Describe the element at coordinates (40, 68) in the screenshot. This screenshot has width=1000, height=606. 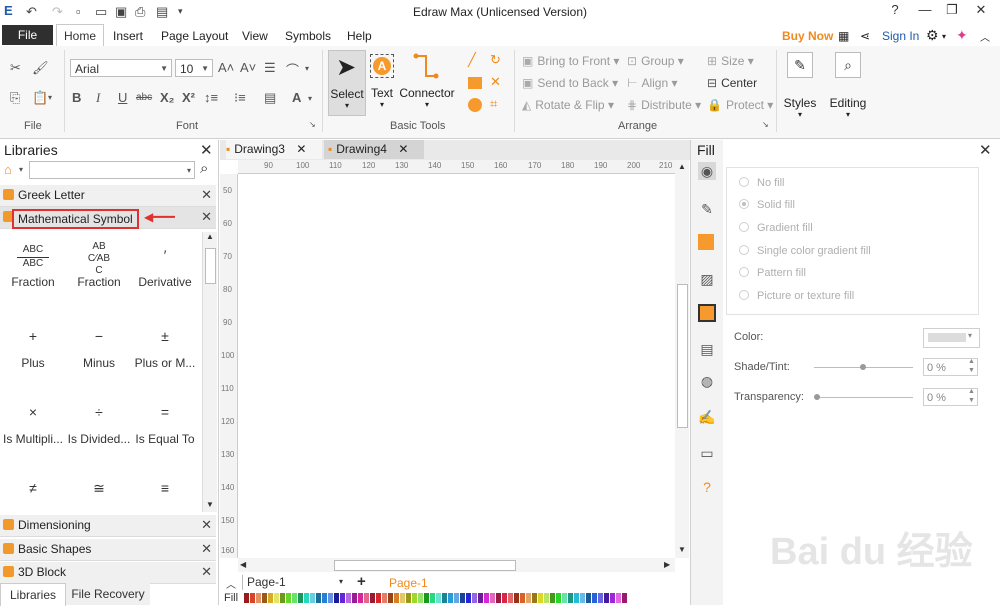
I see `format-painter-icon: 🖌` at that location.